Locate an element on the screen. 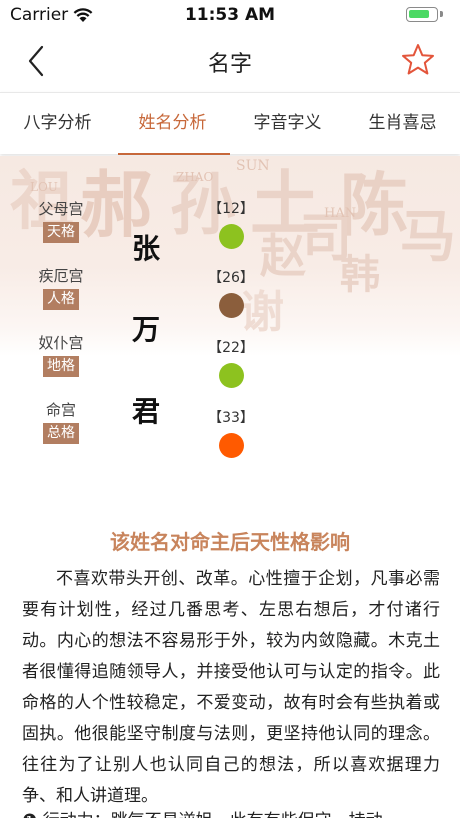 The height and width of the screenshot is (818, 460). battery-level is located at coordinates (419, 14).